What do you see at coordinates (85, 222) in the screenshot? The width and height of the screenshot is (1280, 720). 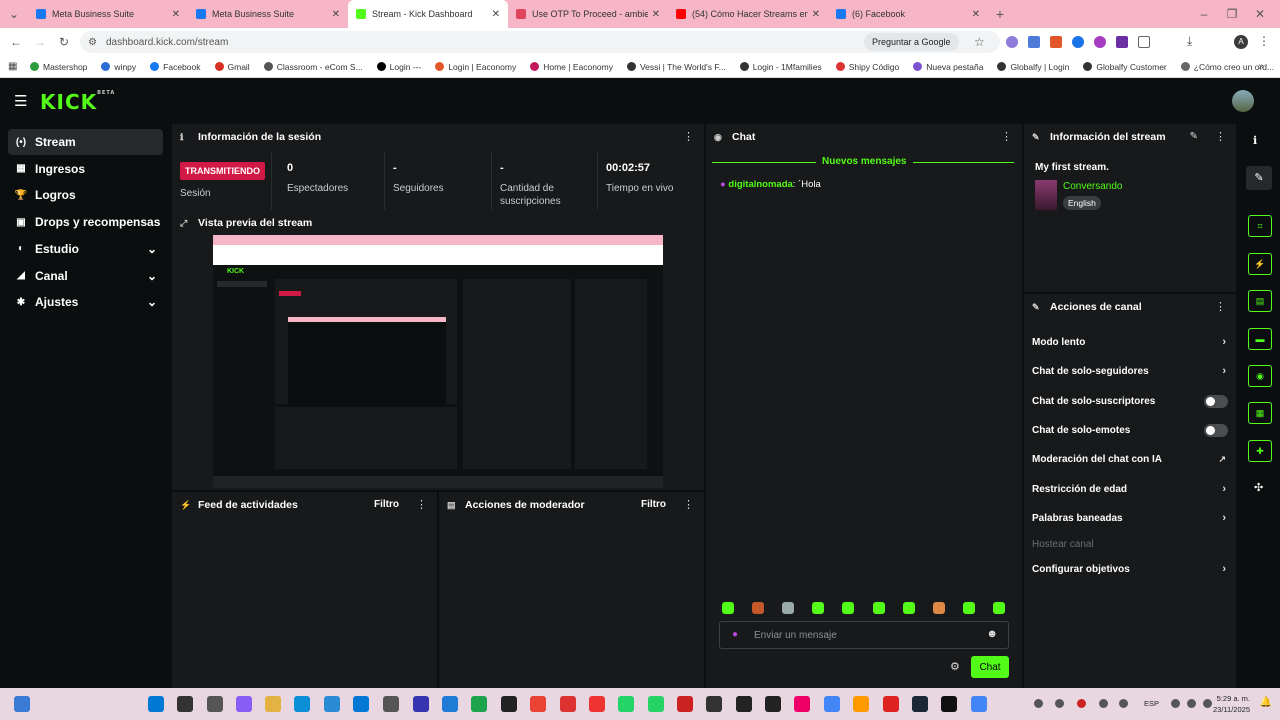 I see `sidebar-item-drops-y-recompensas: ▣ Drops y recompensas` at bounding box center [85, 222].